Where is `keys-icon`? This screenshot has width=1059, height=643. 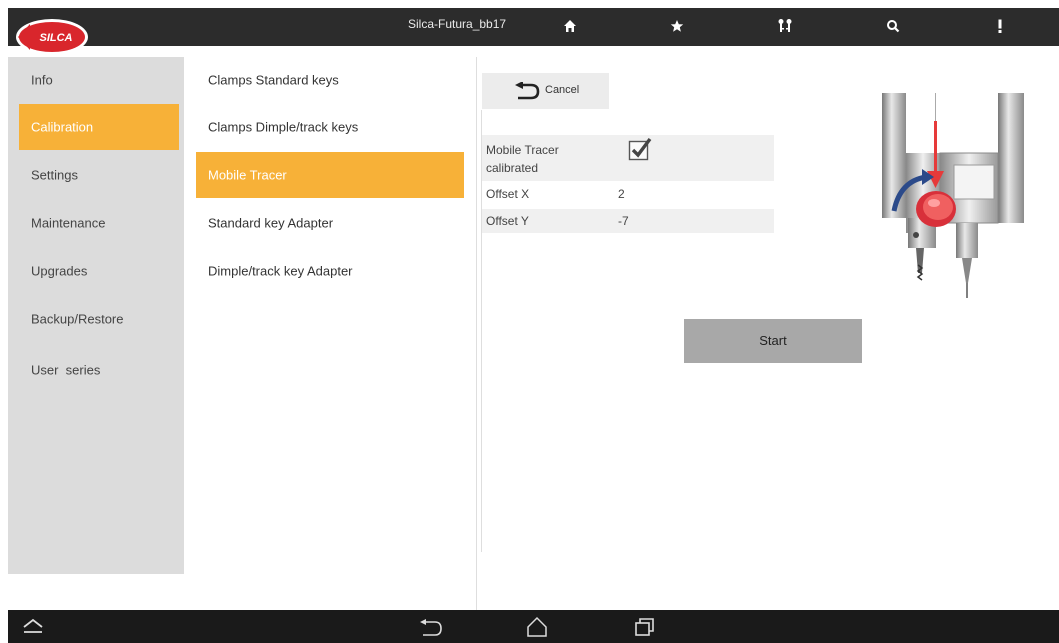
keys-icon is located at coordinates (785, 26).